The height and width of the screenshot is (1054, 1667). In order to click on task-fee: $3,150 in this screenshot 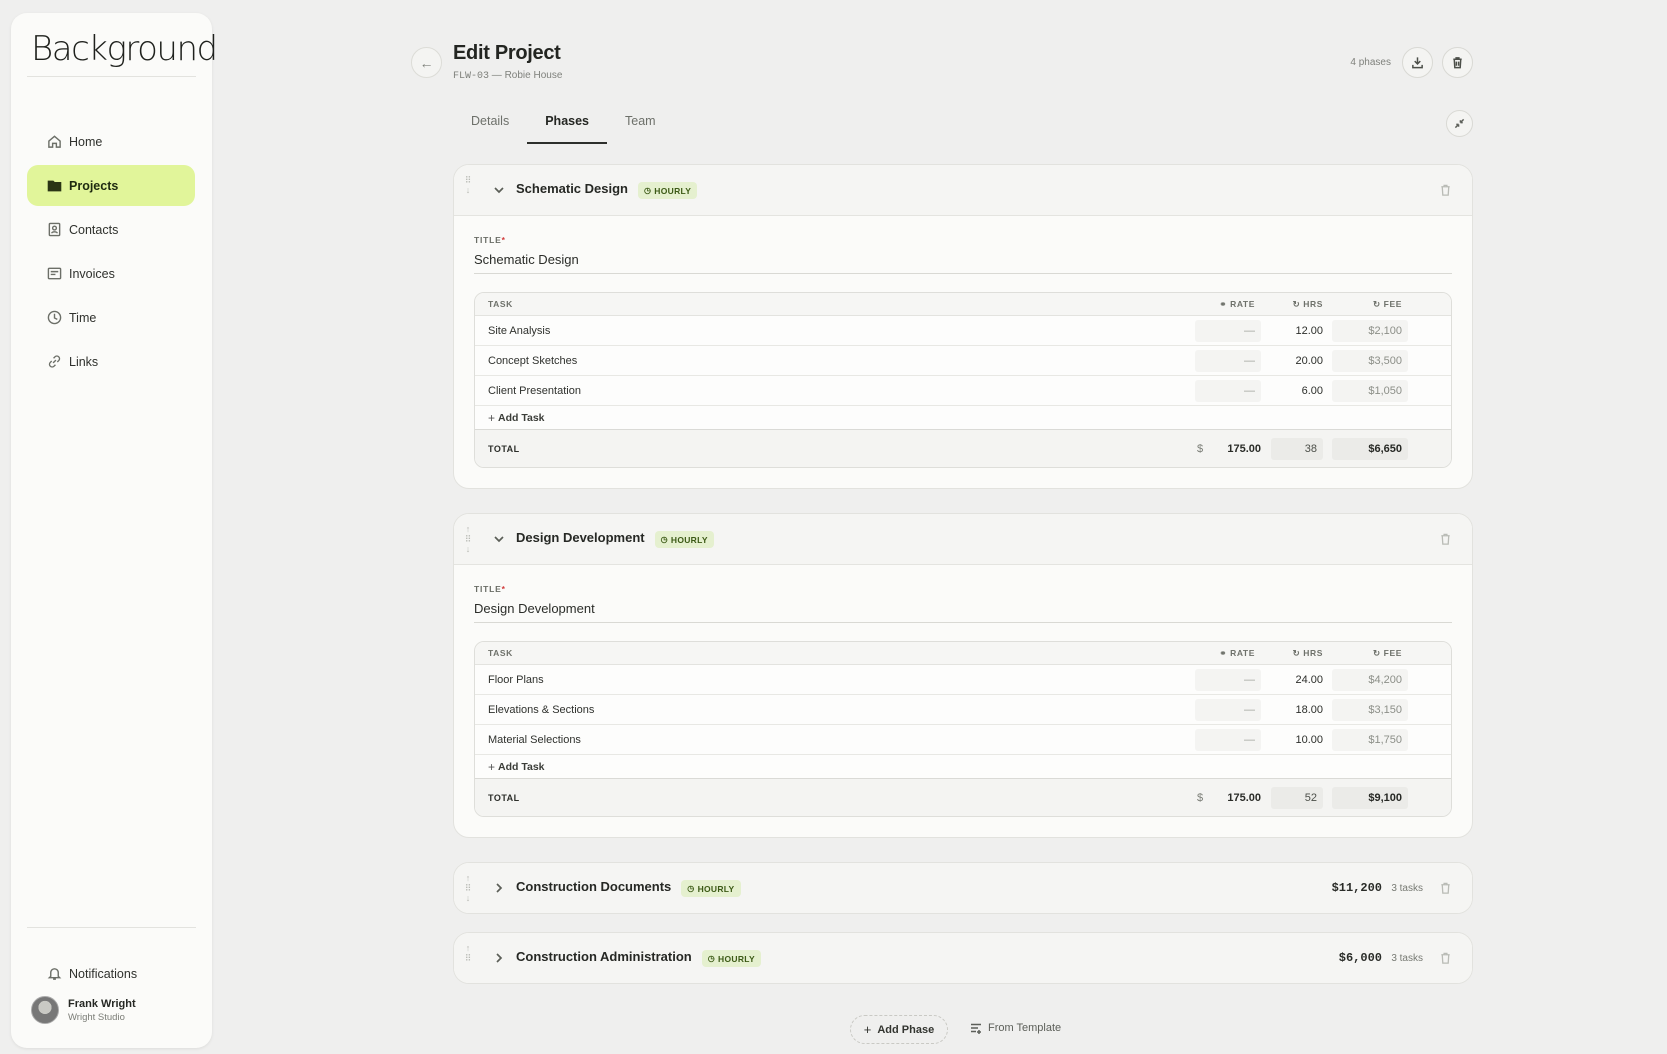, I will do `click(1370, 709)`.